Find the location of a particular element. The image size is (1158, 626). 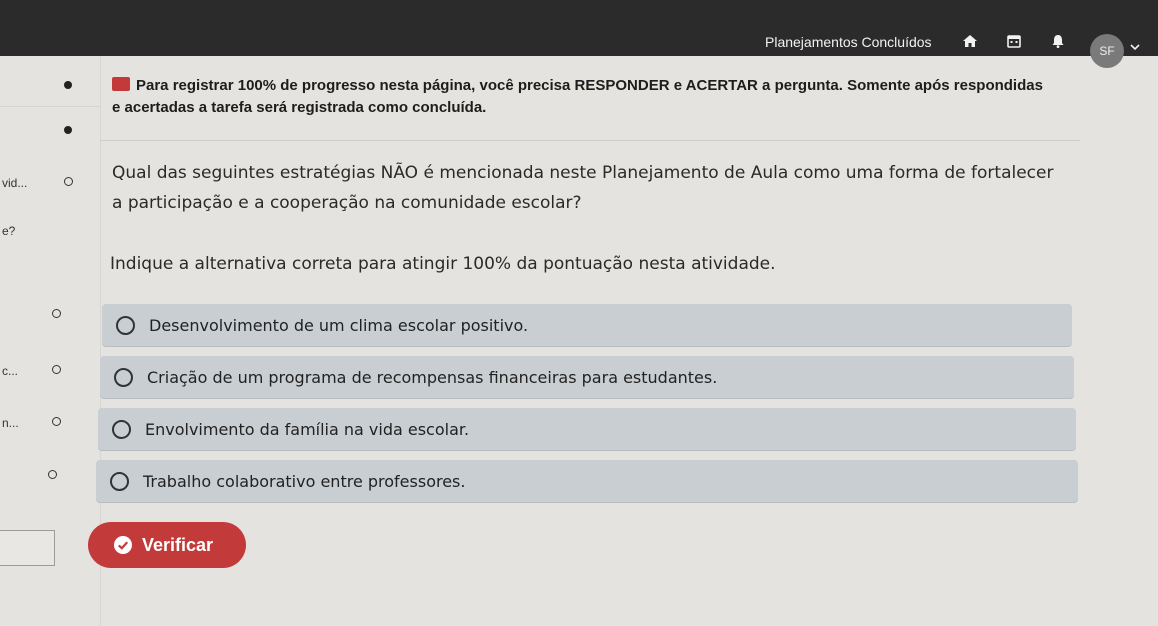

nav-title-link: Planejamentos Concluídos is located at coordinates (848, 42).